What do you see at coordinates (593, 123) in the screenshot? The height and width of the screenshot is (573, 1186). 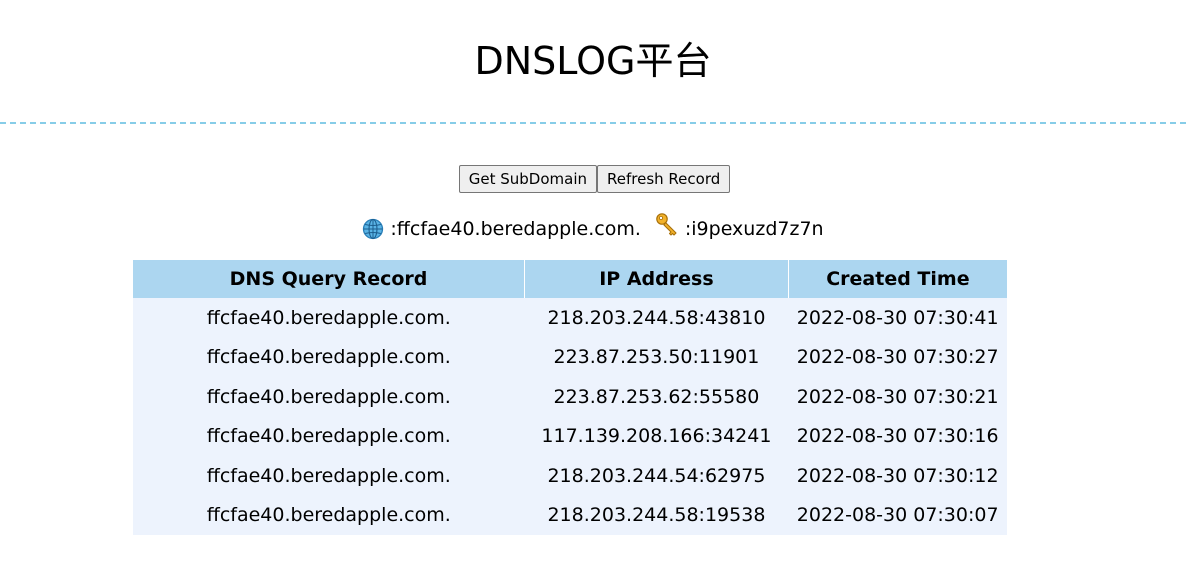 I see `dashed-divider` at bounding box center [593, 123].